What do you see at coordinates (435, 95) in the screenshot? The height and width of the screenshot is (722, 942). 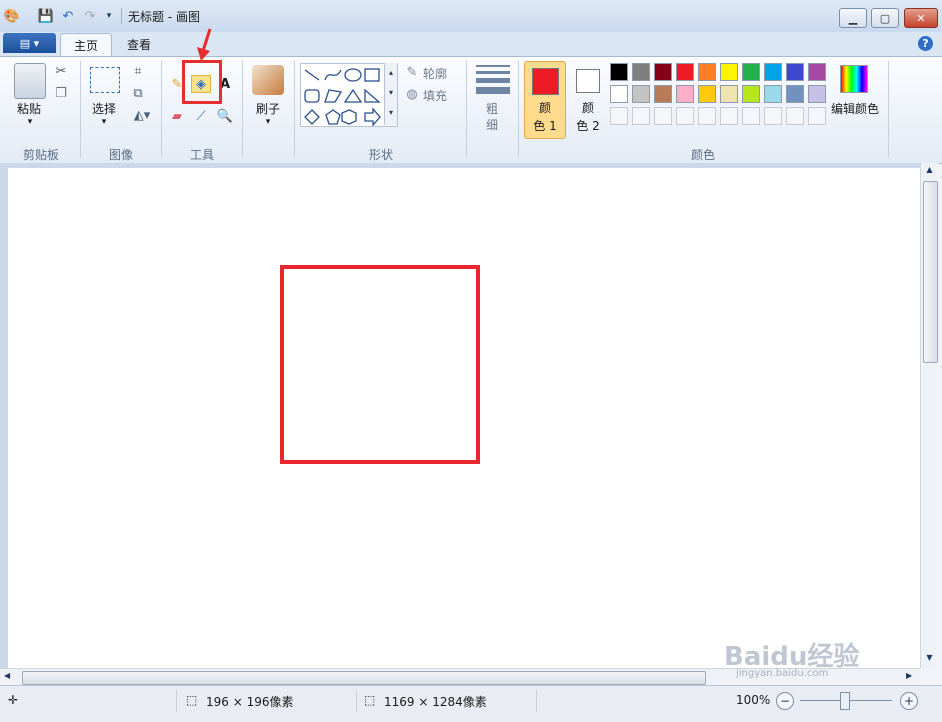 I see `fill-button: 填充` at bounding box center [435, 95].